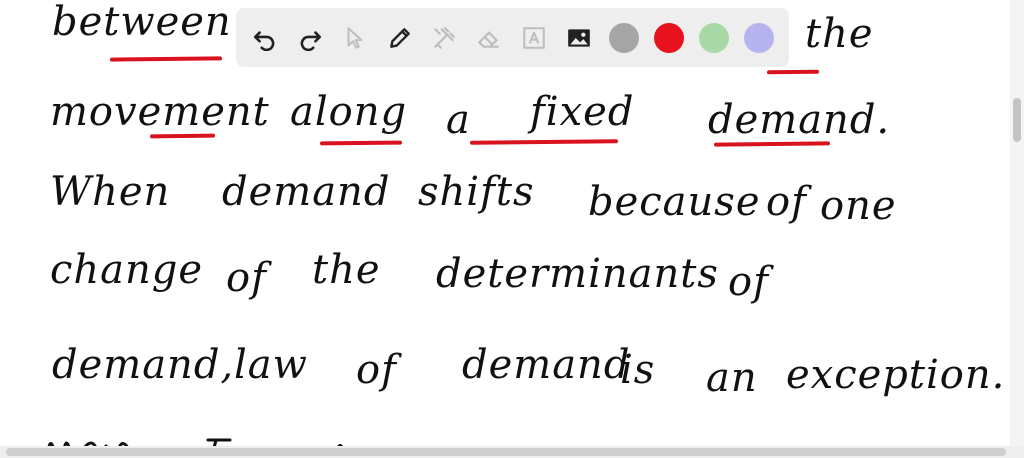 The width and height of the screenshot is (1024, 458). I want to click on note-word: a, so click(458, 120).